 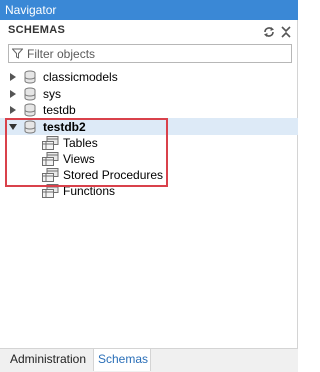 I want to click on schema-row-testdb2: testdb2, so click(x=149, y=127).